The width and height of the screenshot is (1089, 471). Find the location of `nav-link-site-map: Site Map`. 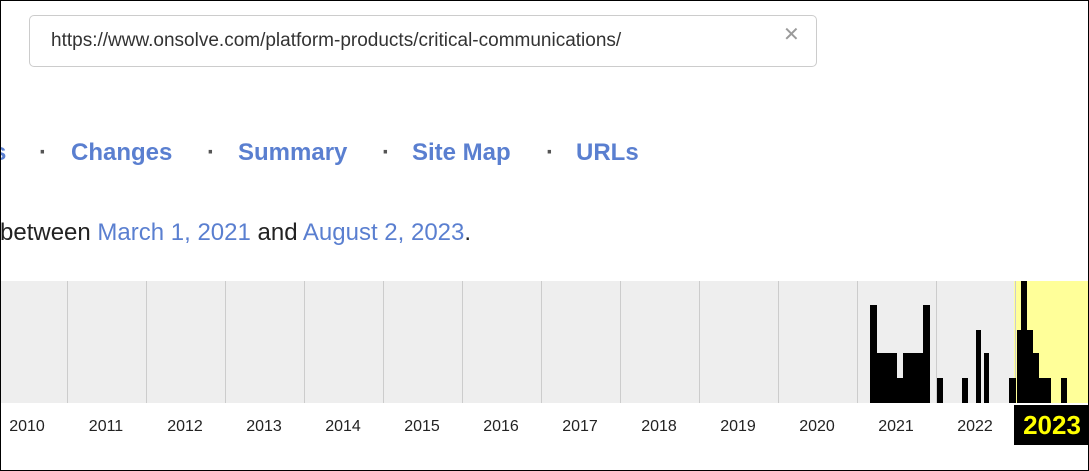

nav-link-site-map: Site Map is located at coordinates (461, 153).